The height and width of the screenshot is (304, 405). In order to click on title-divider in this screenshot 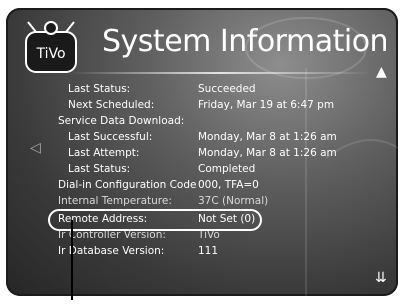, I will do `click(220, 73)`.